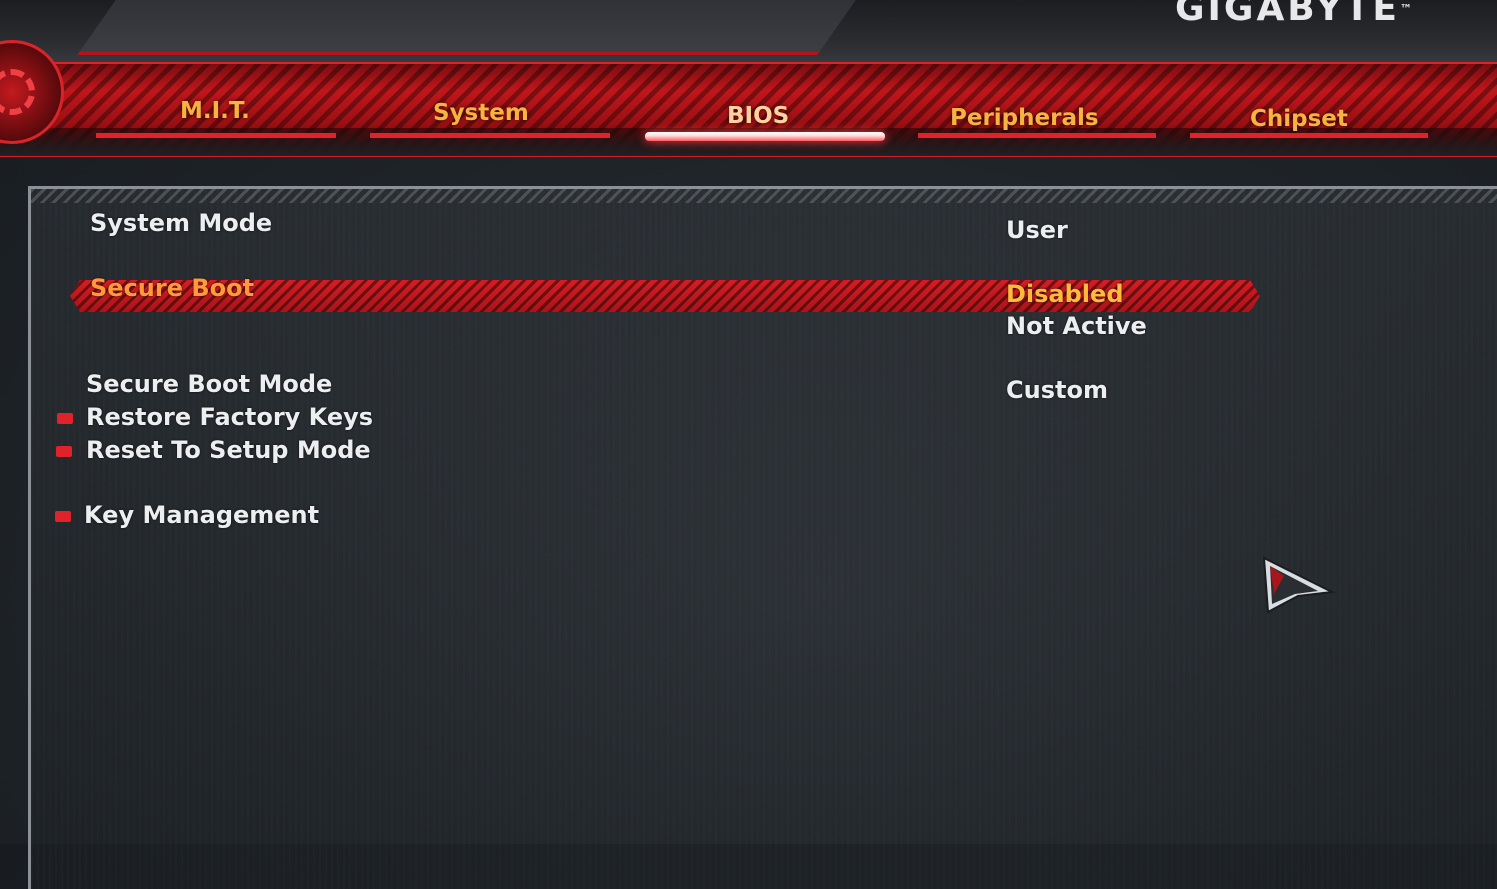 Image resolution: width=1497 pixels, height=889 pixels. Describe the element at coordinates (228, 450) in the screenshot. I see `reset-to-setup-mode-item: Reset To Setup Mode` at that location.